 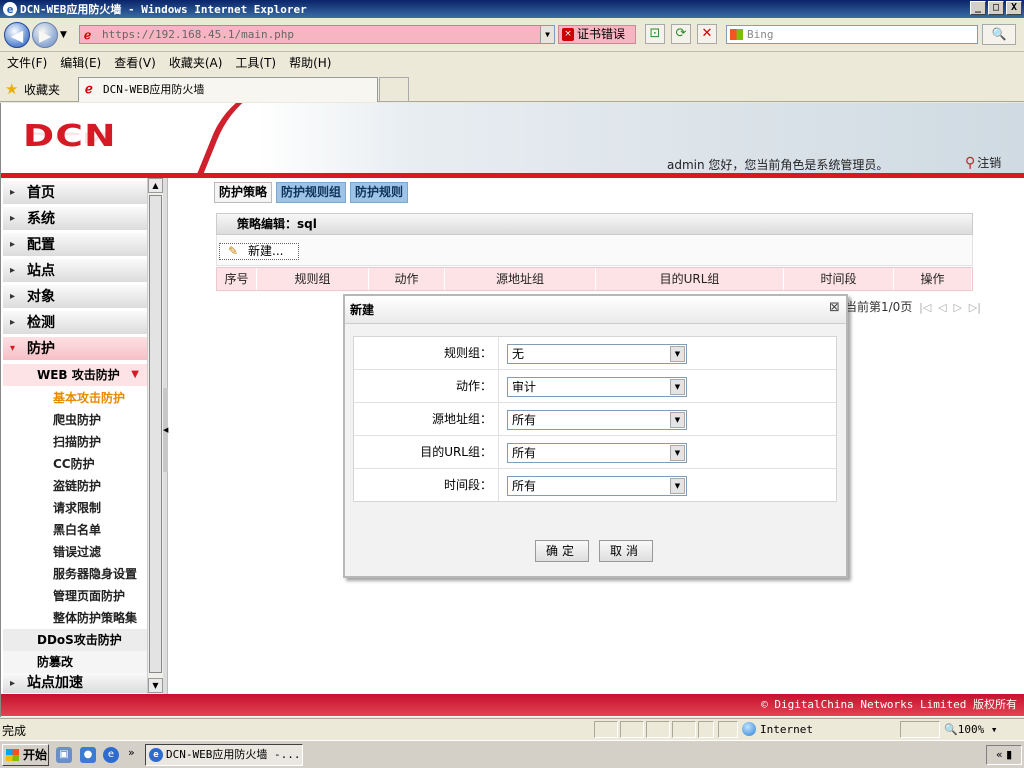 I want to click on sidebar-sub-crawler: 爬虫防护, so click(x=77, y=419).